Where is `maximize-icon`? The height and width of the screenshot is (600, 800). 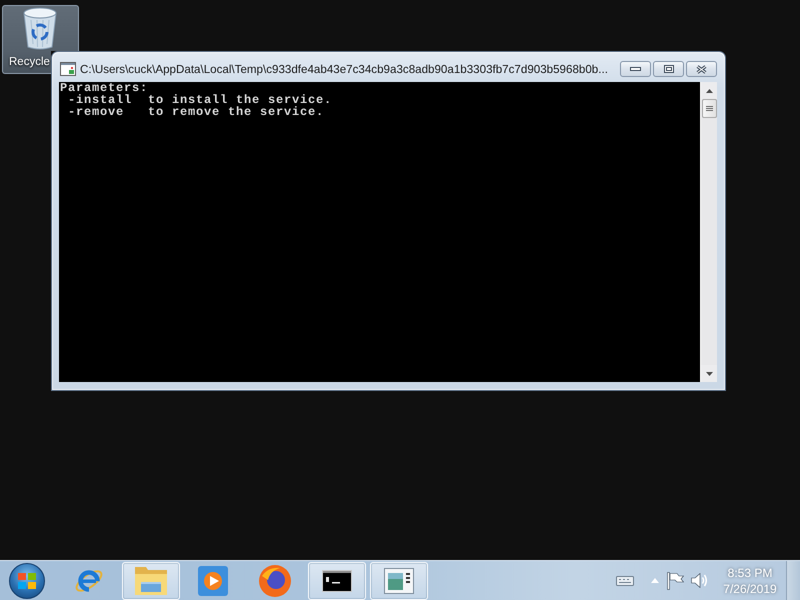 maximize-icon is located at coordinates (669, 69).